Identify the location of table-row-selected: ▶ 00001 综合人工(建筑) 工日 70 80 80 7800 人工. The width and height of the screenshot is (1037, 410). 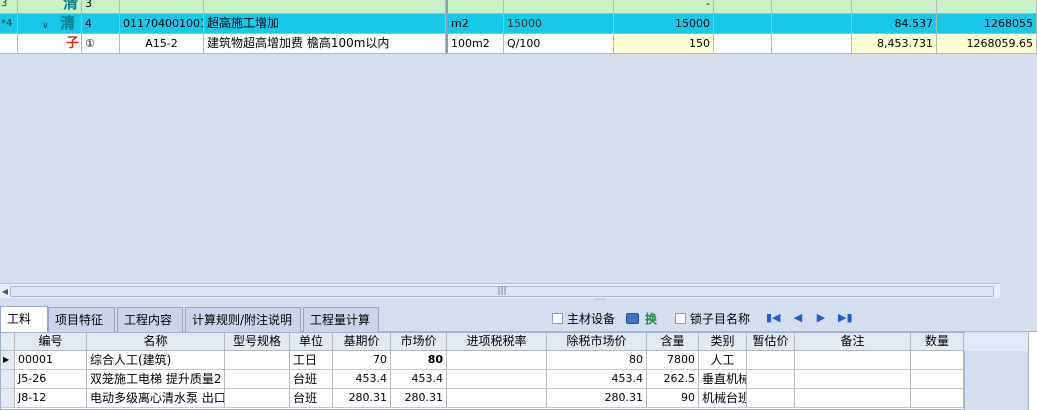
(519, 360).